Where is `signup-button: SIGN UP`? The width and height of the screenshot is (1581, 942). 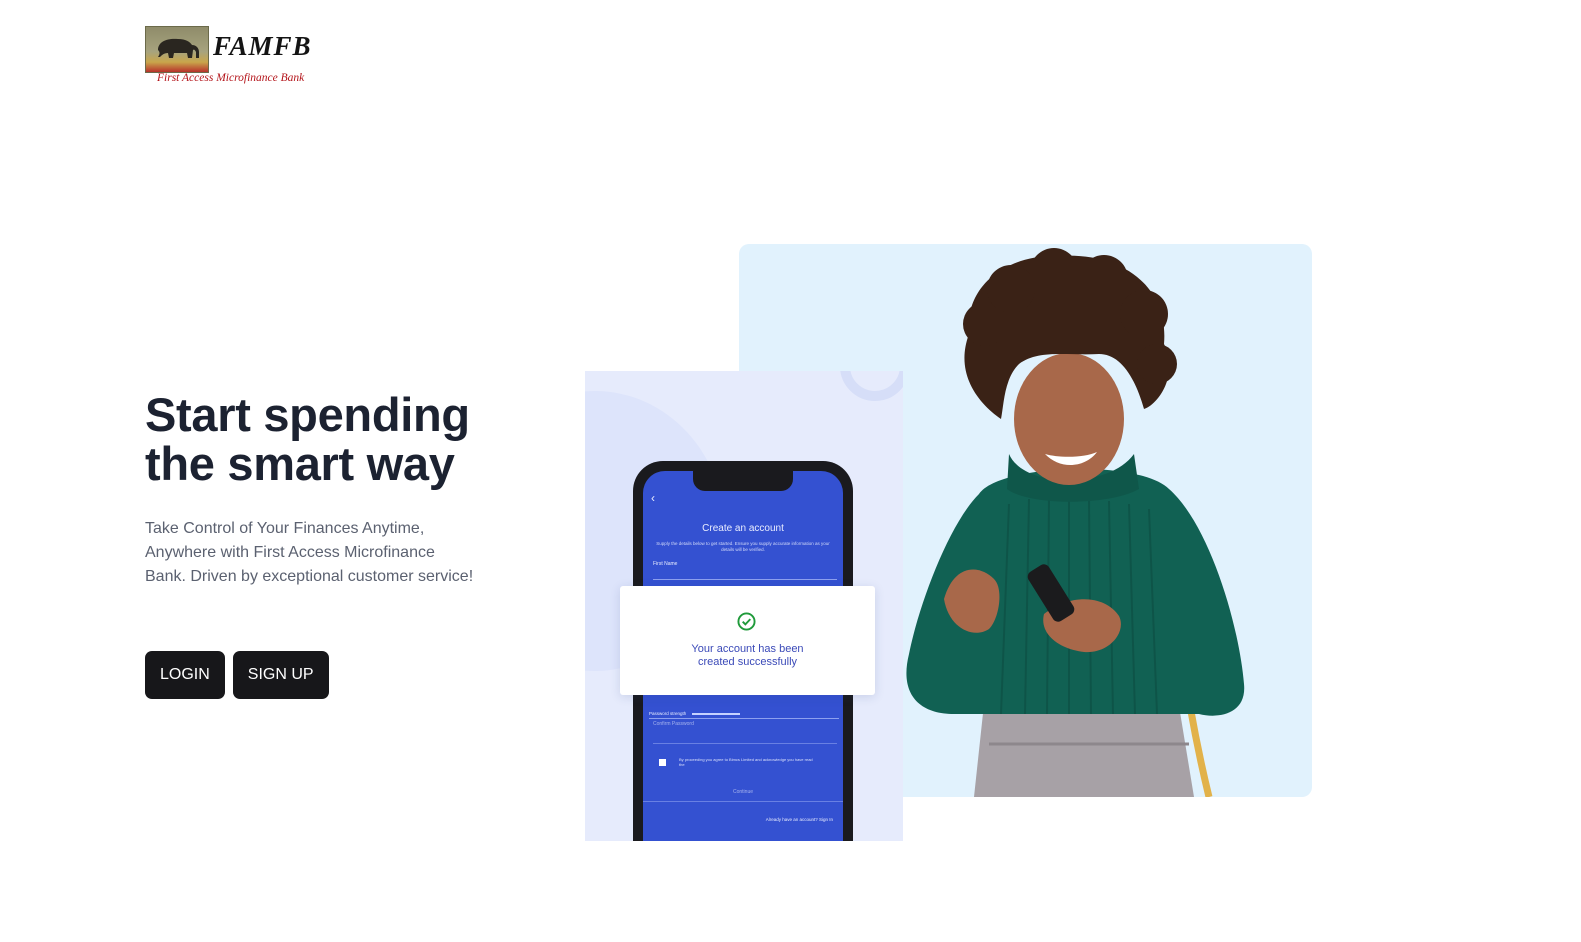 signup-button: SIGN UP is located at coordinates (280, 675).